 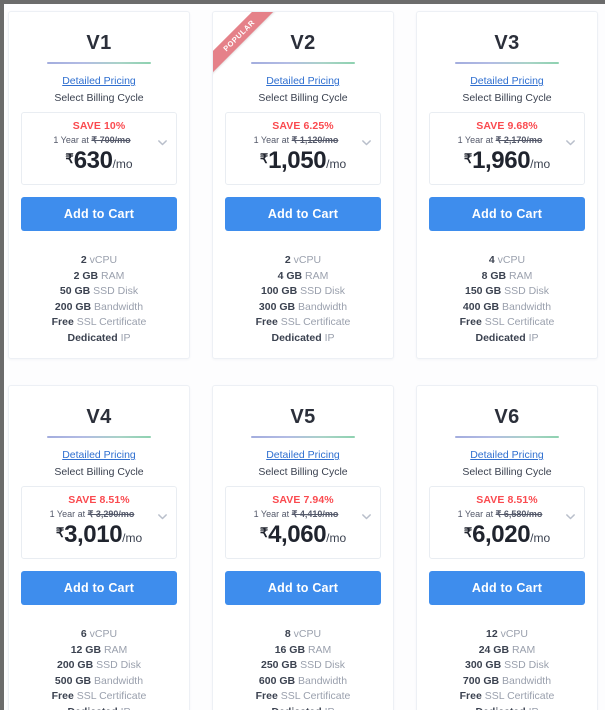 What do you see at coordinates (519, 514) in the screenshot?
I see `original-price-struck: ₹ 6,580/mo` at bounding box center [519, 514].